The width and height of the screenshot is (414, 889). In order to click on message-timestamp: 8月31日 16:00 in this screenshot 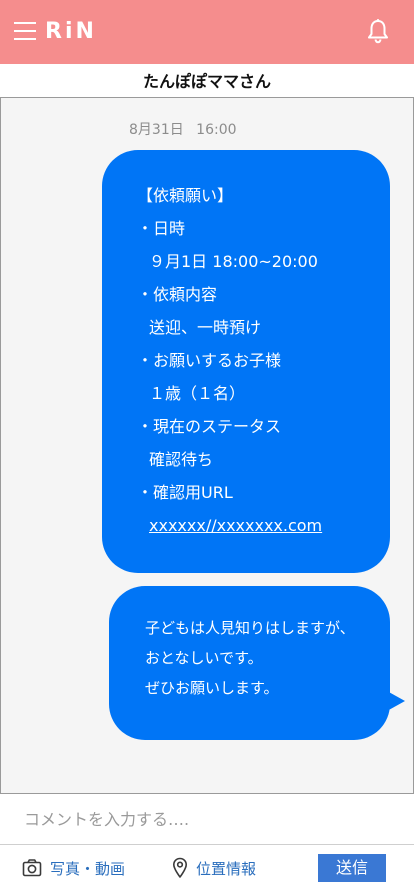, I will do `click(183, 130)`.